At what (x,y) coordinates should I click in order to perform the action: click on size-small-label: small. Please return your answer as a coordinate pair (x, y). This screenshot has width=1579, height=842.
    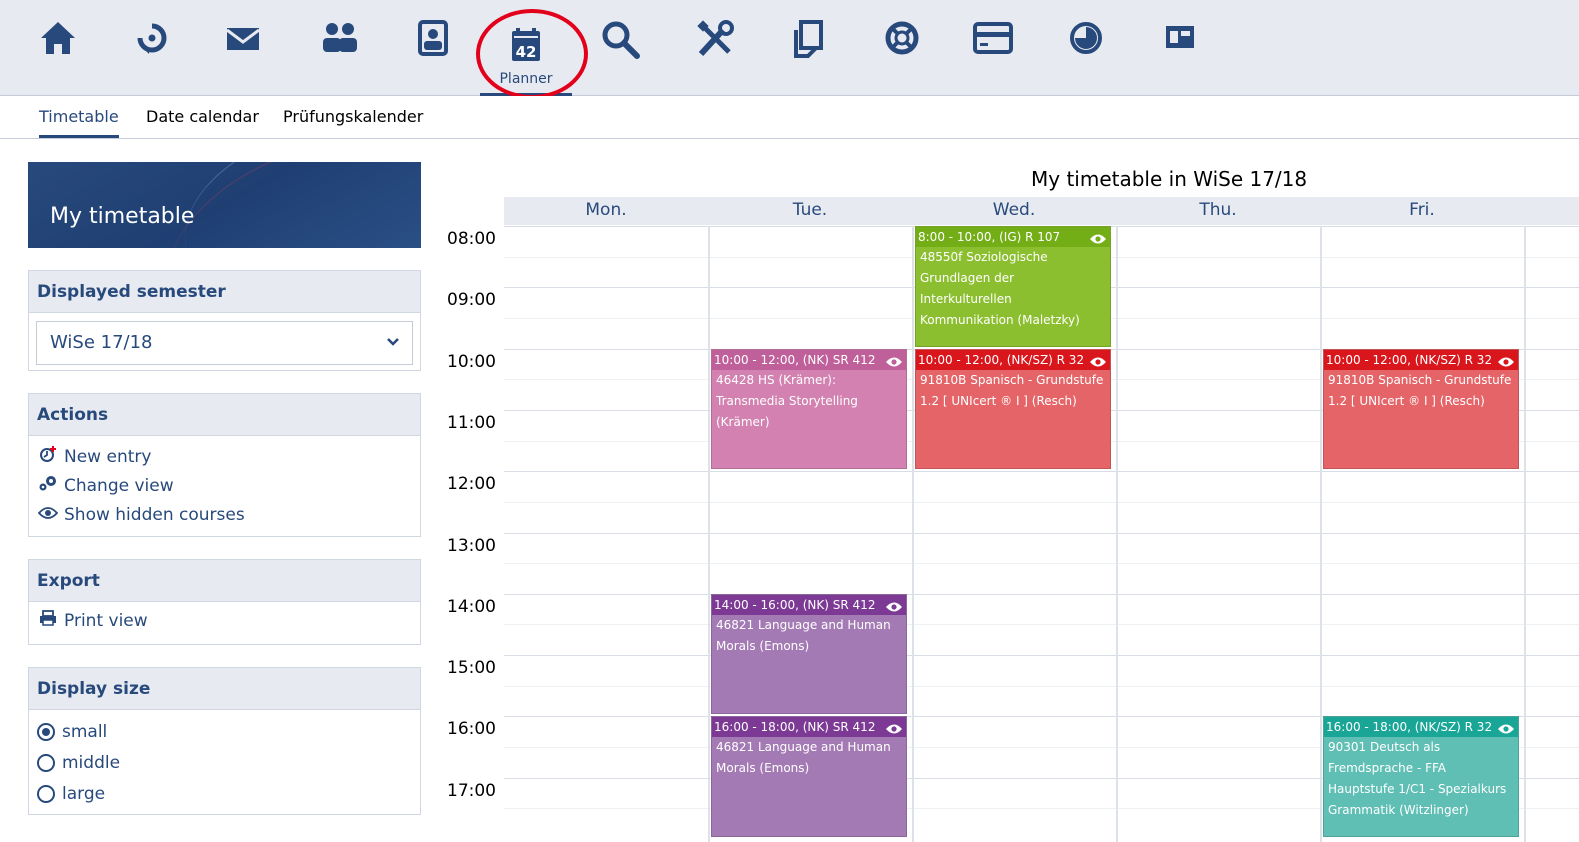
    Looking at the image, I should click on (85, 731).